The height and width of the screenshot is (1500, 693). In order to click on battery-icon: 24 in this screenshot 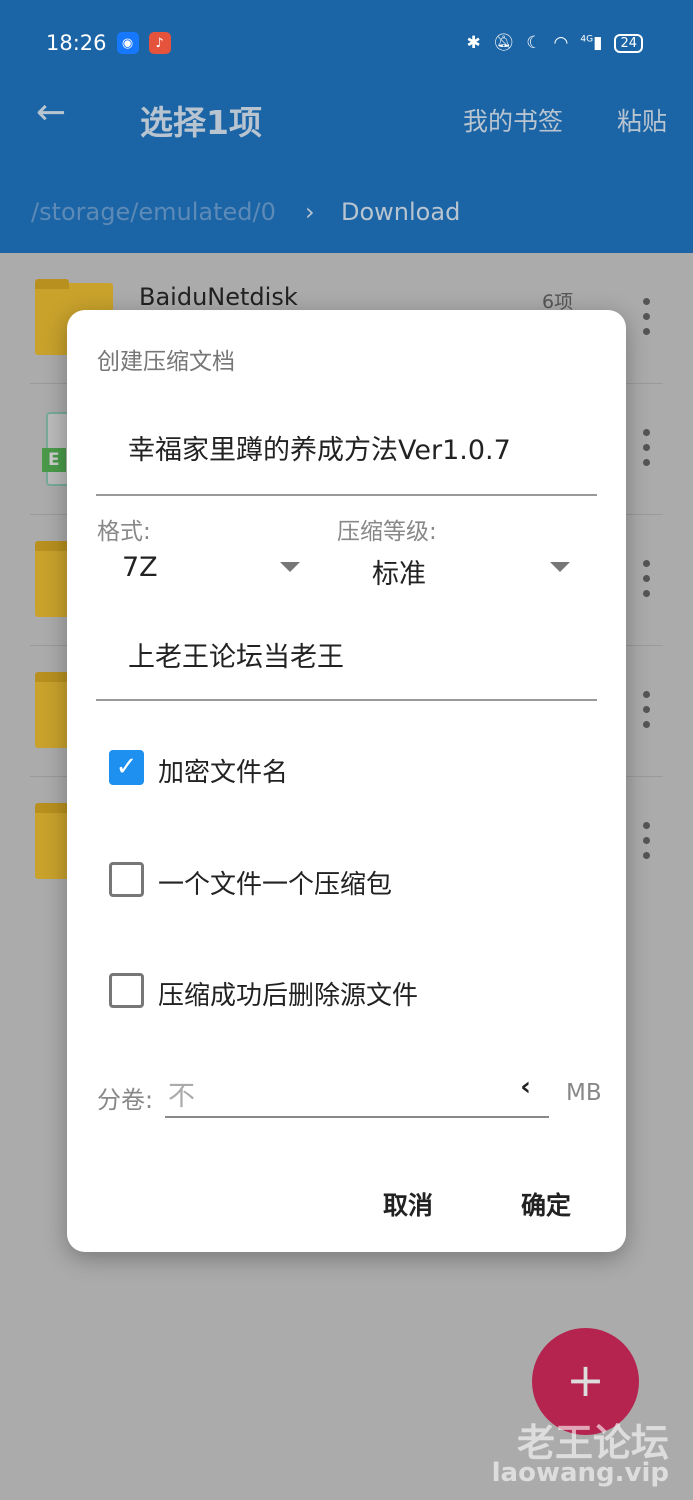, I will do `click(628, 43)`.